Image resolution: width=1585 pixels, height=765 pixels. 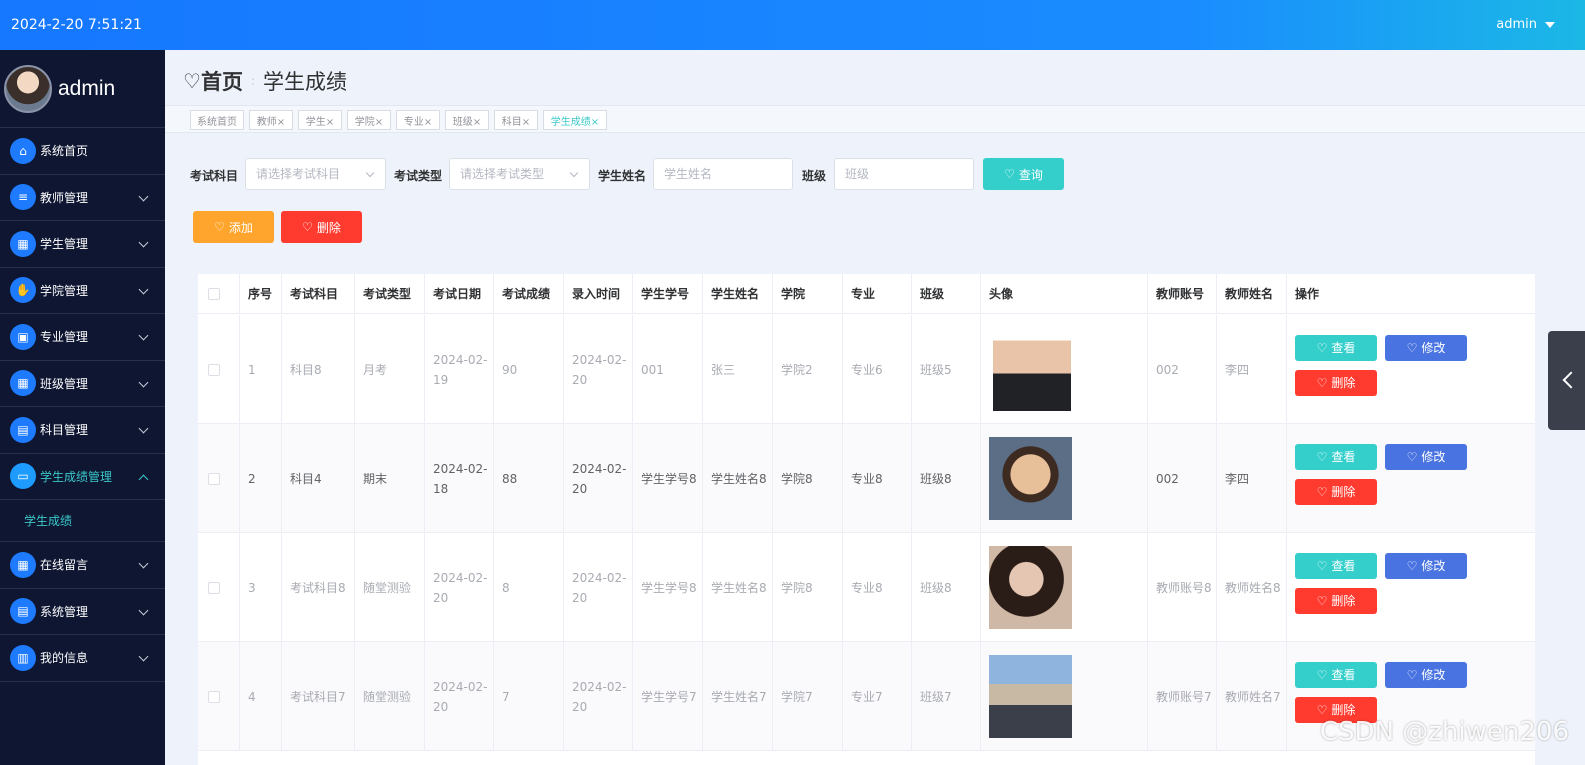 I want to click on datetime: 2024-2-20 7:51:21, so click(x=76, y=25).